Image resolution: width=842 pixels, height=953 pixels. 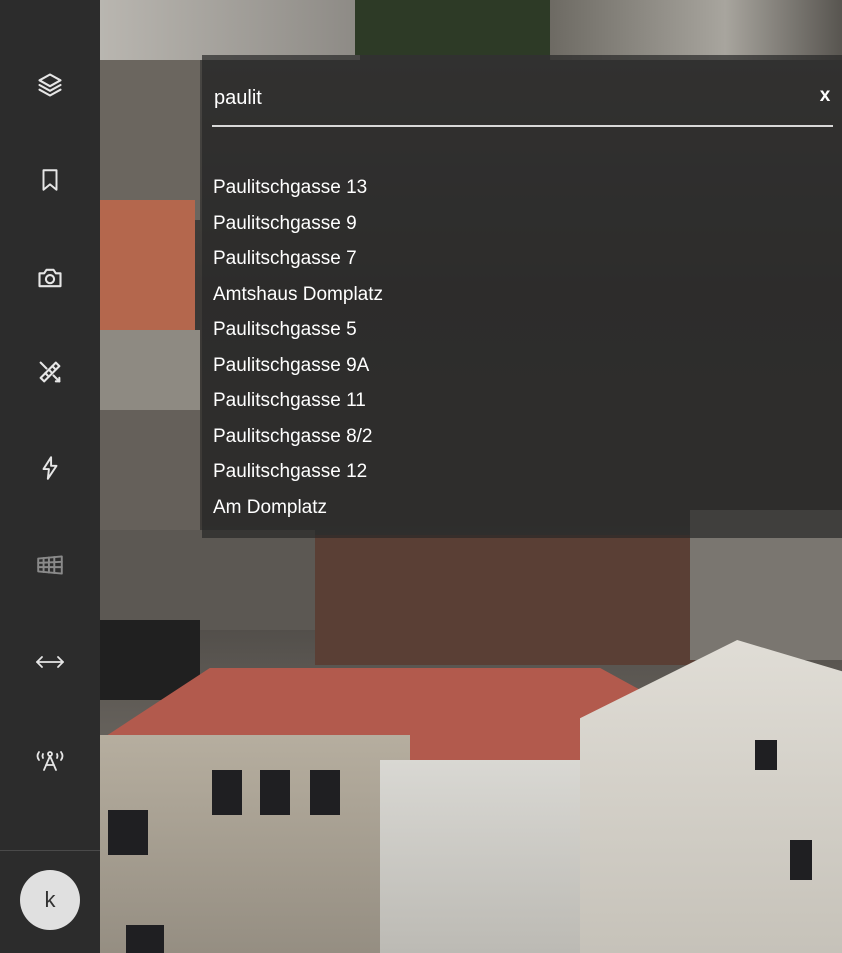 I want to click on bookmark-icon, so click(x=50, y=182).